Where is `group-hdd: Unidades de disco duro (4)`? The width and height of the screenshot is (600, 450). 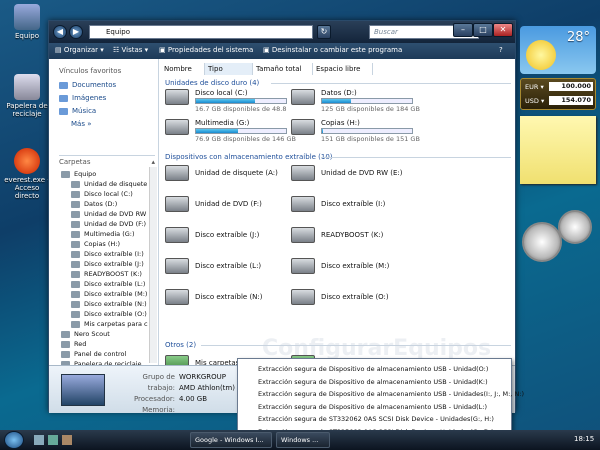
group-hdd: Unidades de disco duro (4) is located at coordinates (212, 83).